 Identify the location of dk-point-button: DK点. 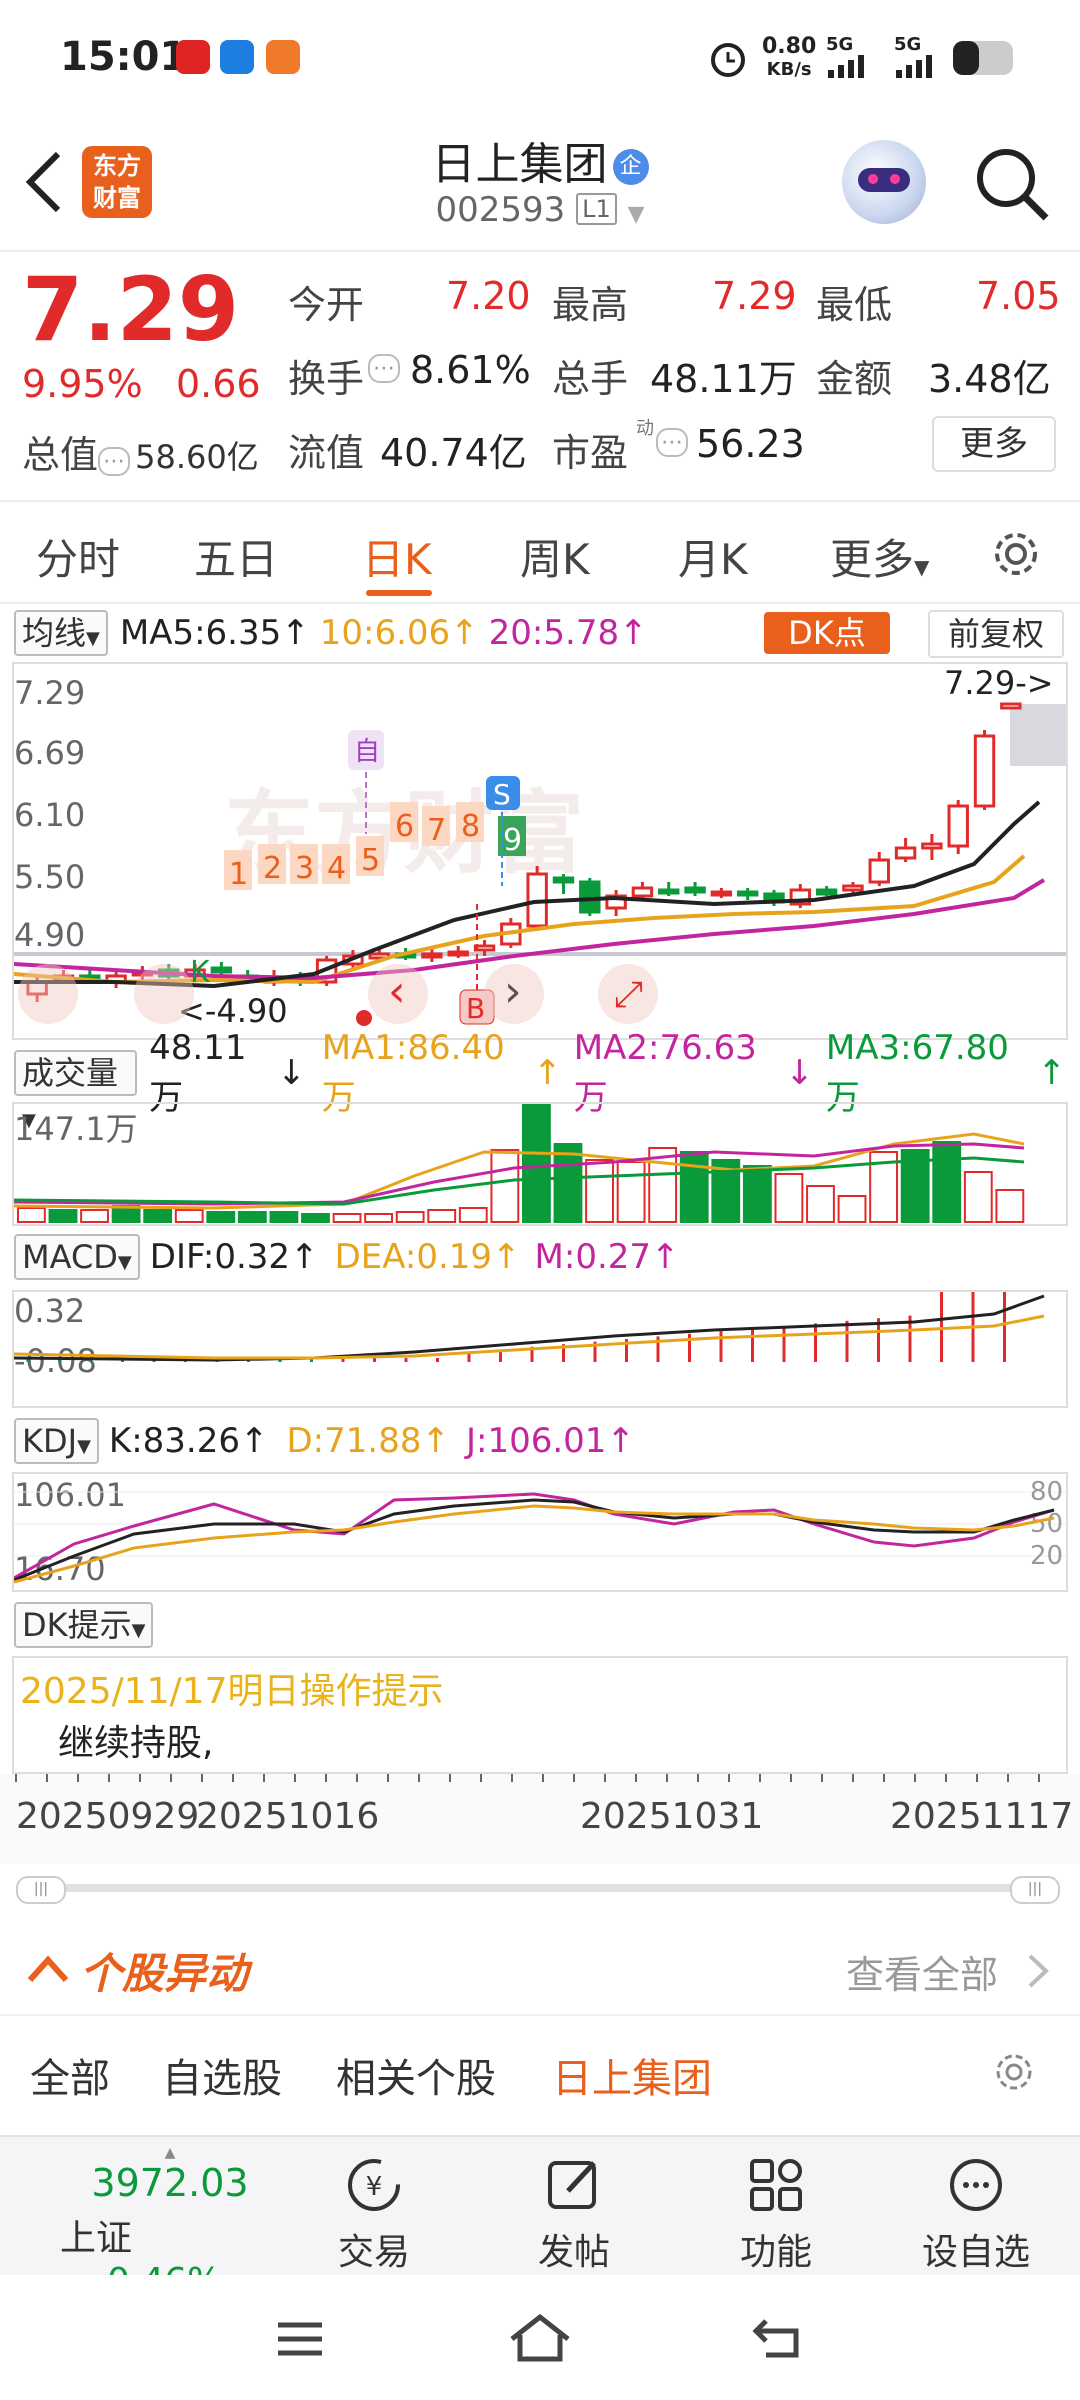
(827, 633).